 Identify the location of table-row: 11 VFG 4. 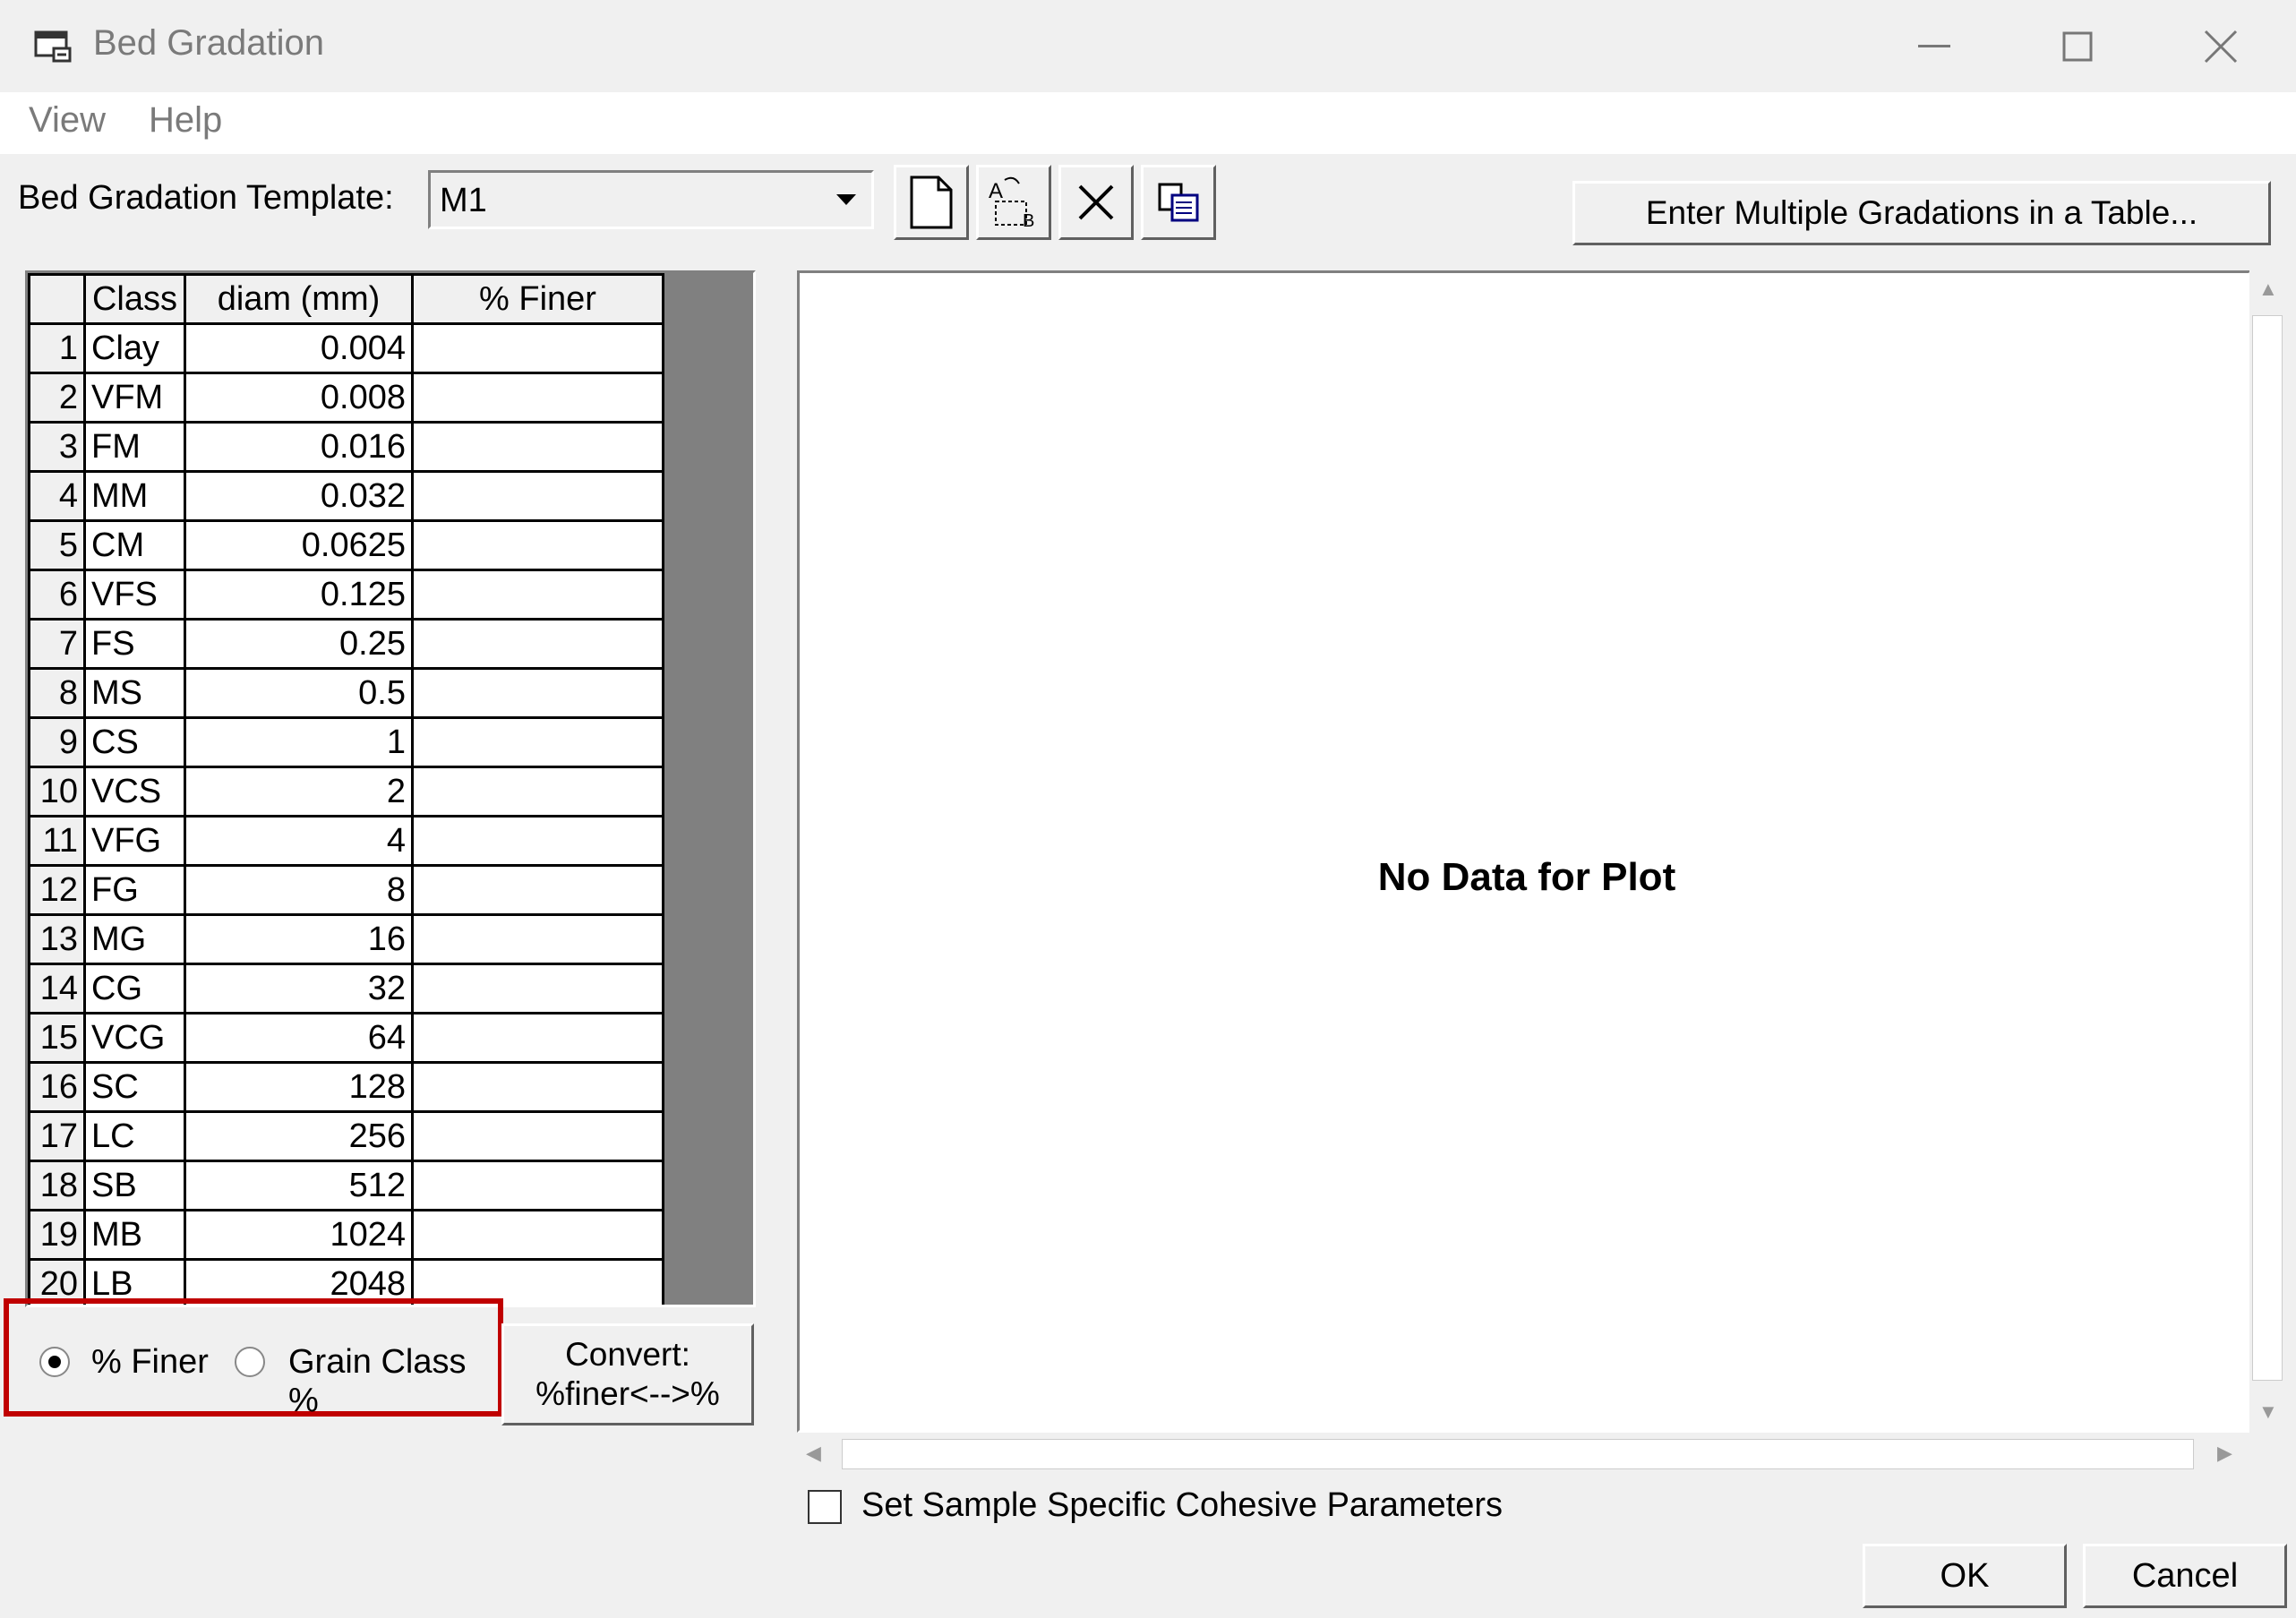
(346, 841).